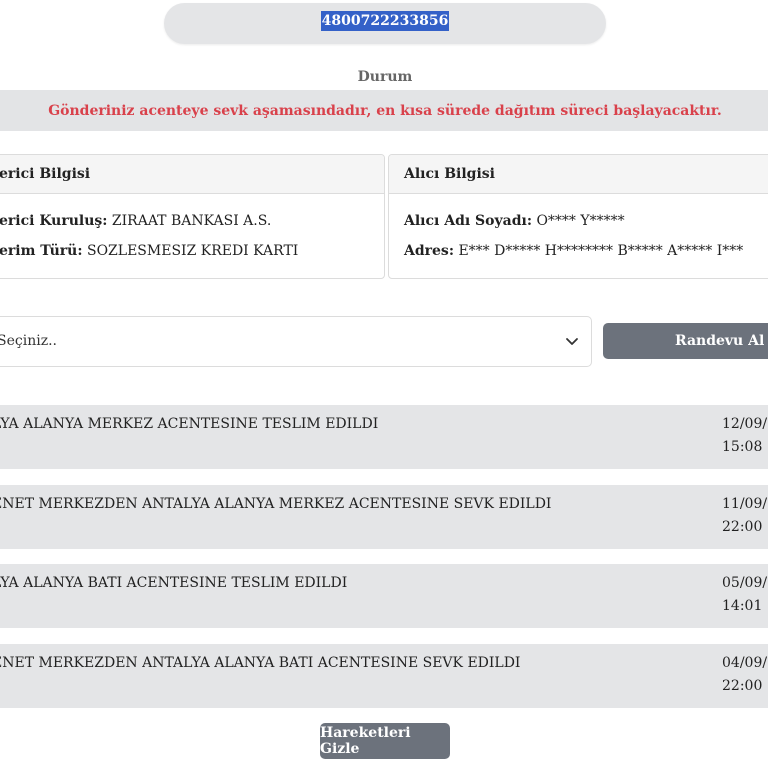 The width and height of the screenshot is (768, 768). What do you see at coordinates (745, 583) in the screenshot?
I see `movement-date: 05/09/2` at bounding box center [745, 583].